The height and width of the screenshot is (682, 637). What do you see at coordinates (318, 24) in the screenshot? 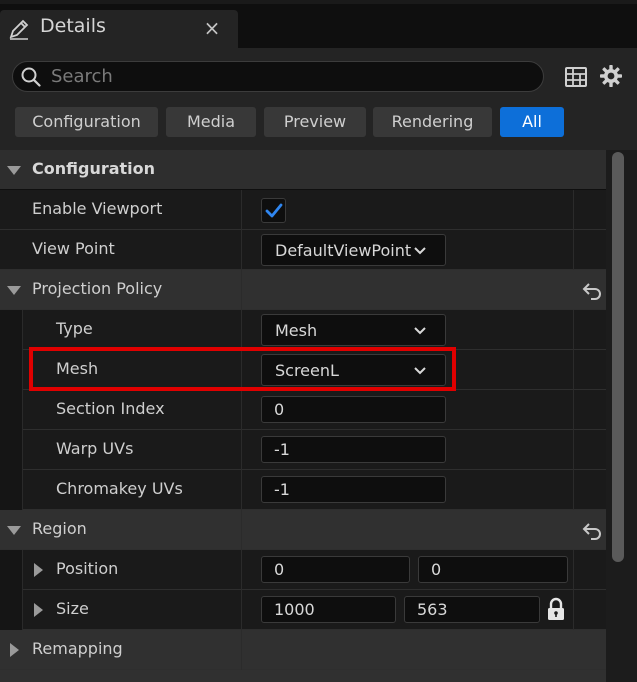
I see `tab-bar: Details ×` at bounding box center [318, 24].